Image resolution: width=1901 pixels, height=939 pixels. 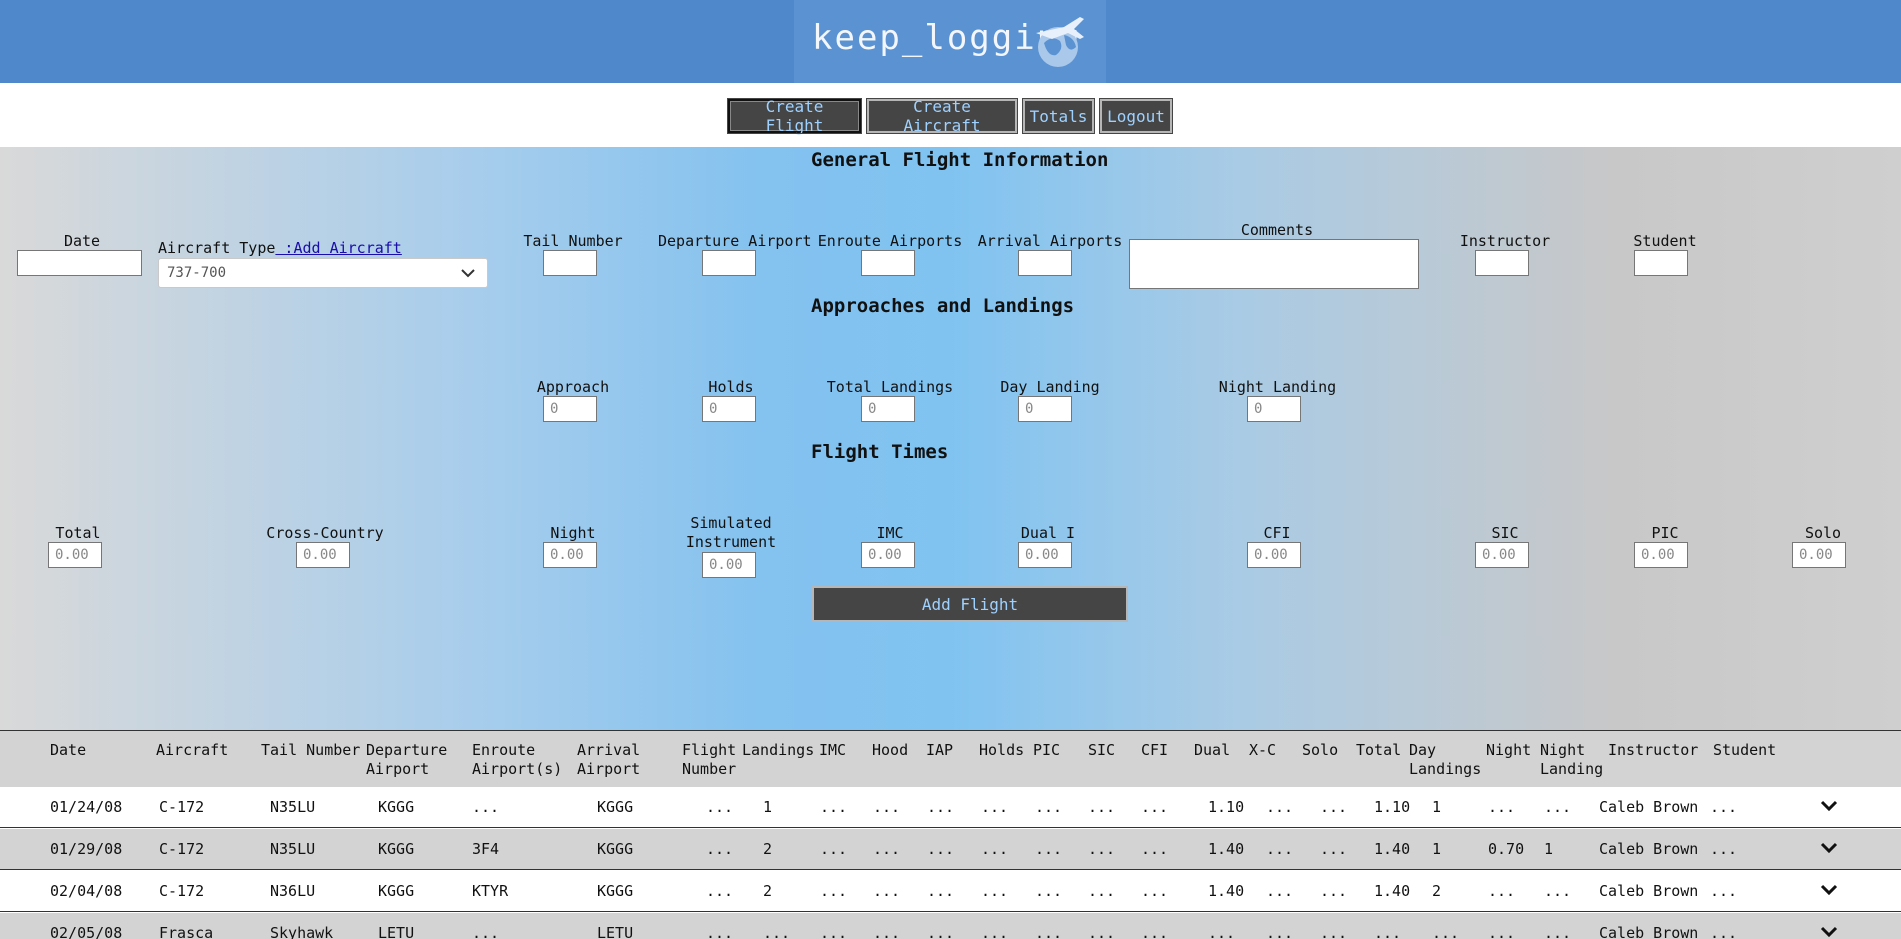 I want to click on cell-tail-number: Skyhawk, so click(x=302, y=931).